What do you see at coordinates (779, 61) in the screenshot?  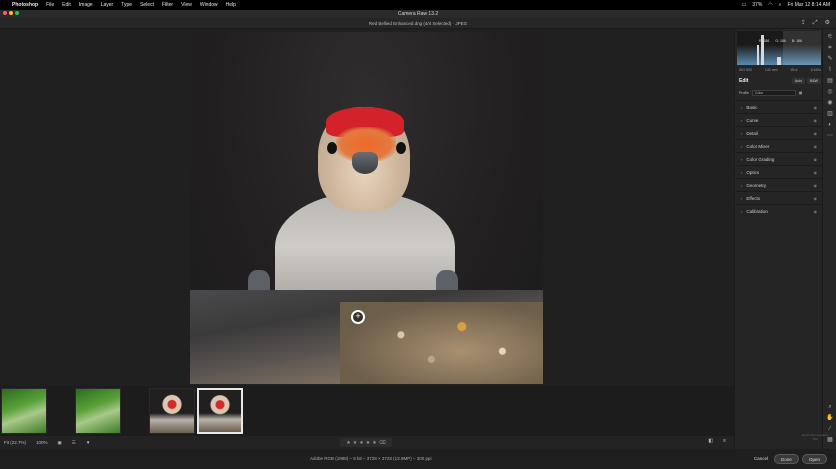 I see `histogram-peak` at bounding box center [779, 61].